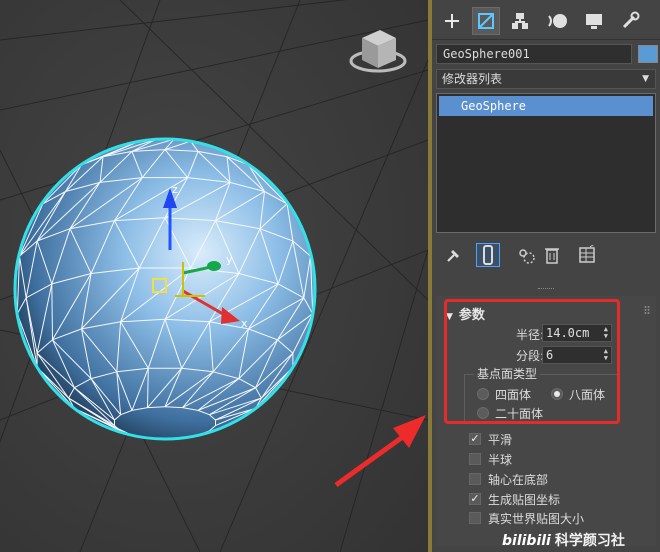  Describe the element at coordinates (488, 255) in the screenshot. I see `show-end-result-icon` at that location.